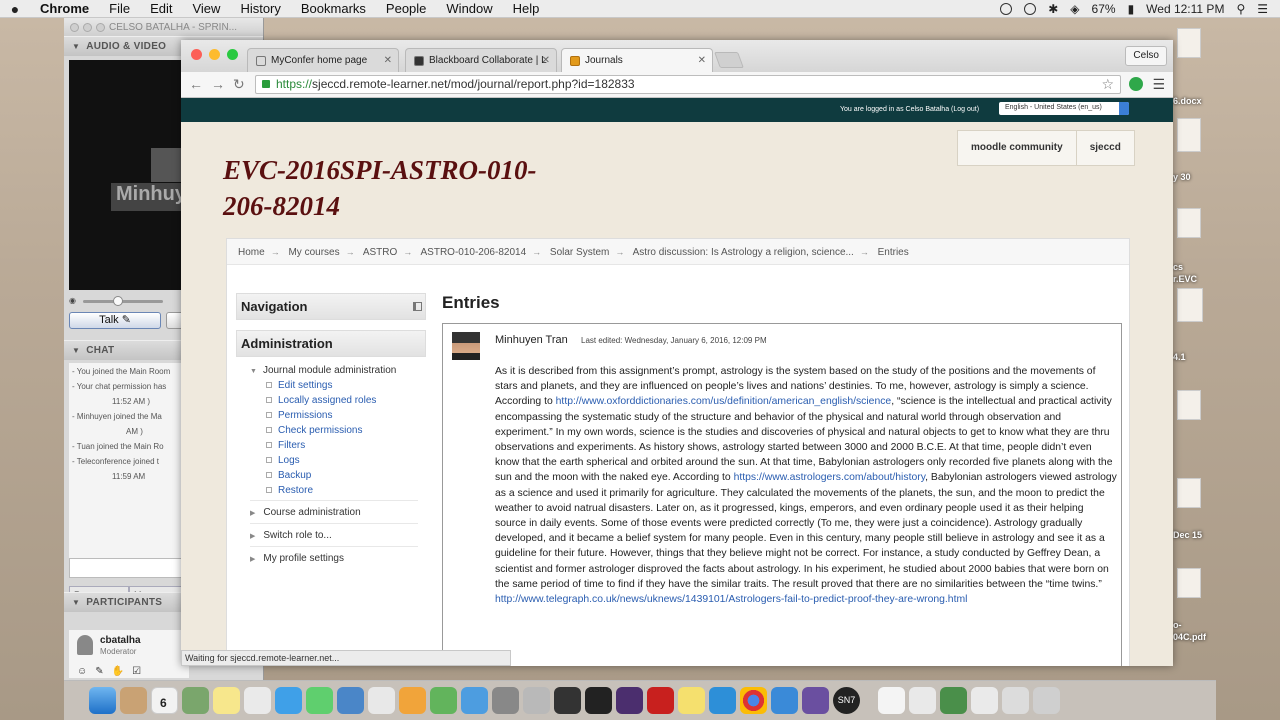 This screenshot has height=720, width=1280. Describe the element at coordinates (338, 370) in the screenshot. I see `journal-admin-node: ▼ Journal module administration` at that location.